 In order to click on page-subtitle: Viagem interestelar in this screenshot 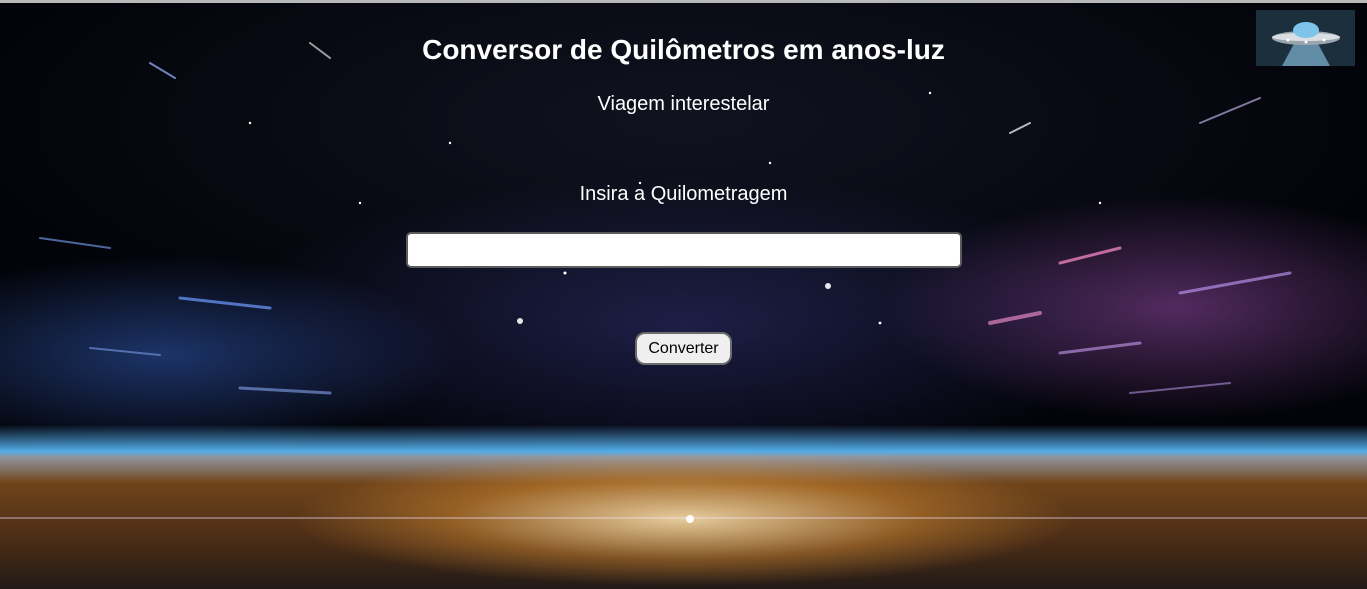, I will do `click(683, 104)`.